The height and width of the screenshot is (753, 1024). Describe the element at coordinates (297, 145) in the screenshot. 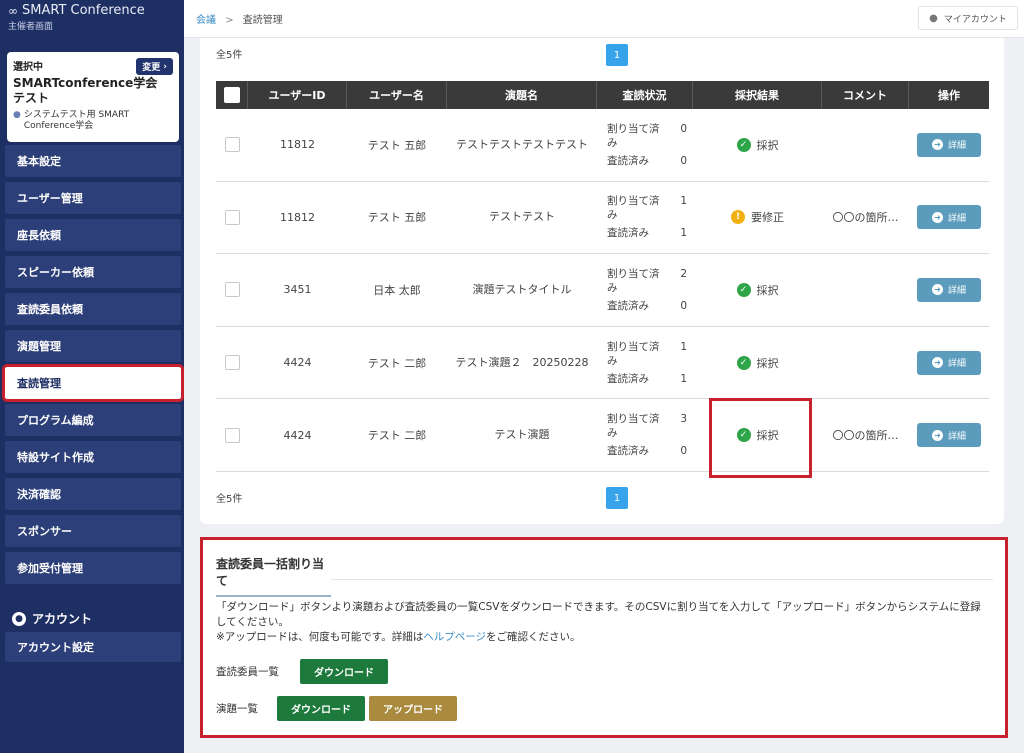

I see `row-user-id: 11812` at that location.